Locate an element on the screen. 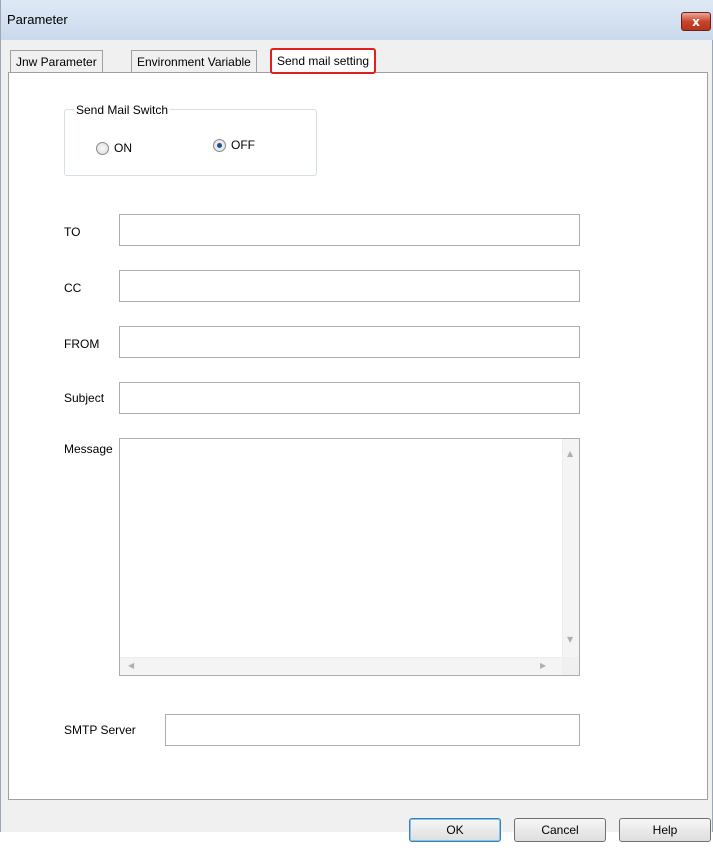 This screenshot has height=854, width=713. help-button-label: Help is located at coordinates (665, 830).